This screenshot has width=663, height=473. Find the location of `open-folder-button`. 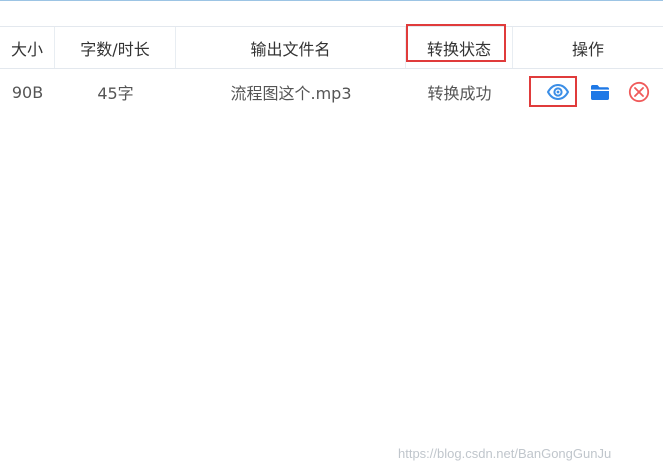

open-folder-button is located at coordinates (600, 92).